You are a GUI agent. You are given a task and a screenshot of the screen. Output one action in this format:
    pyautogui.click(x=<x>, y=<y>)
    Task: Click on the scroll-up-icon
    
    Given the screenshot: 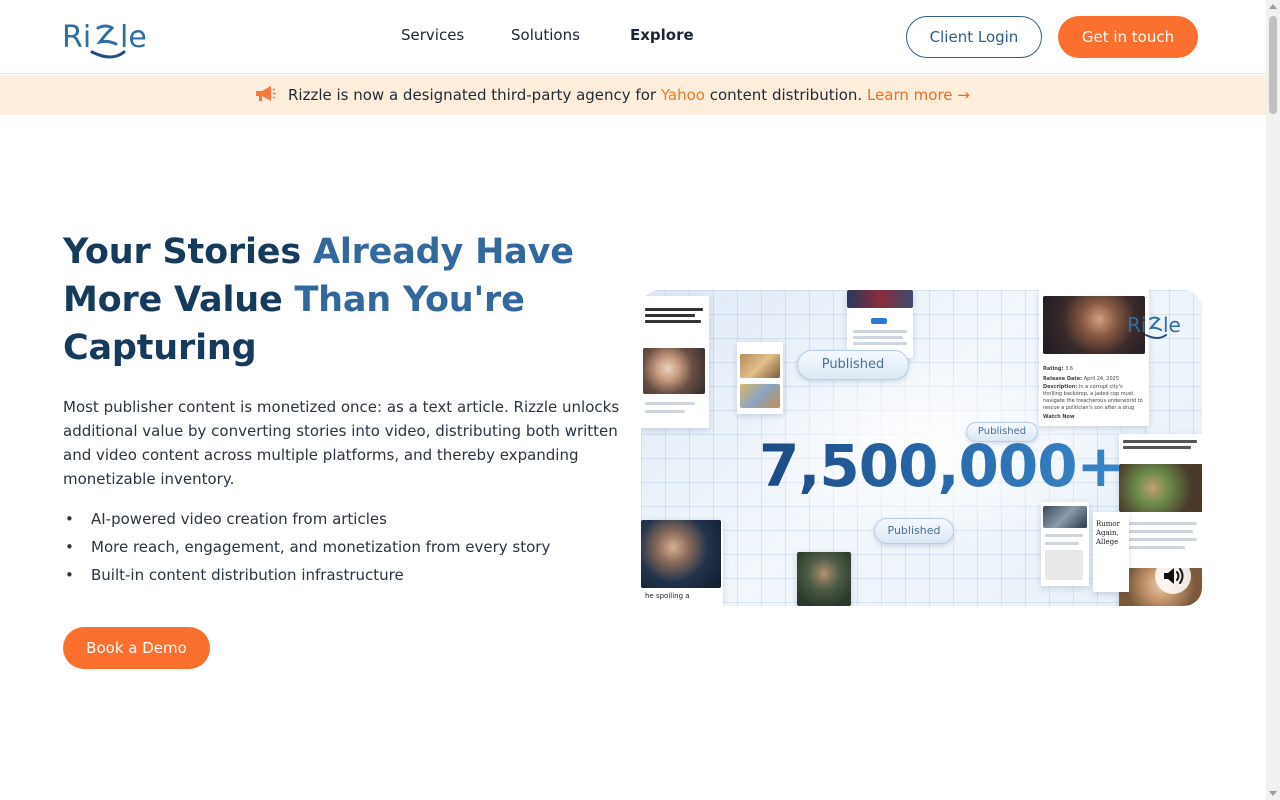 What is the action you would take?
    pyautogui.click(x=1273, y=6)
    